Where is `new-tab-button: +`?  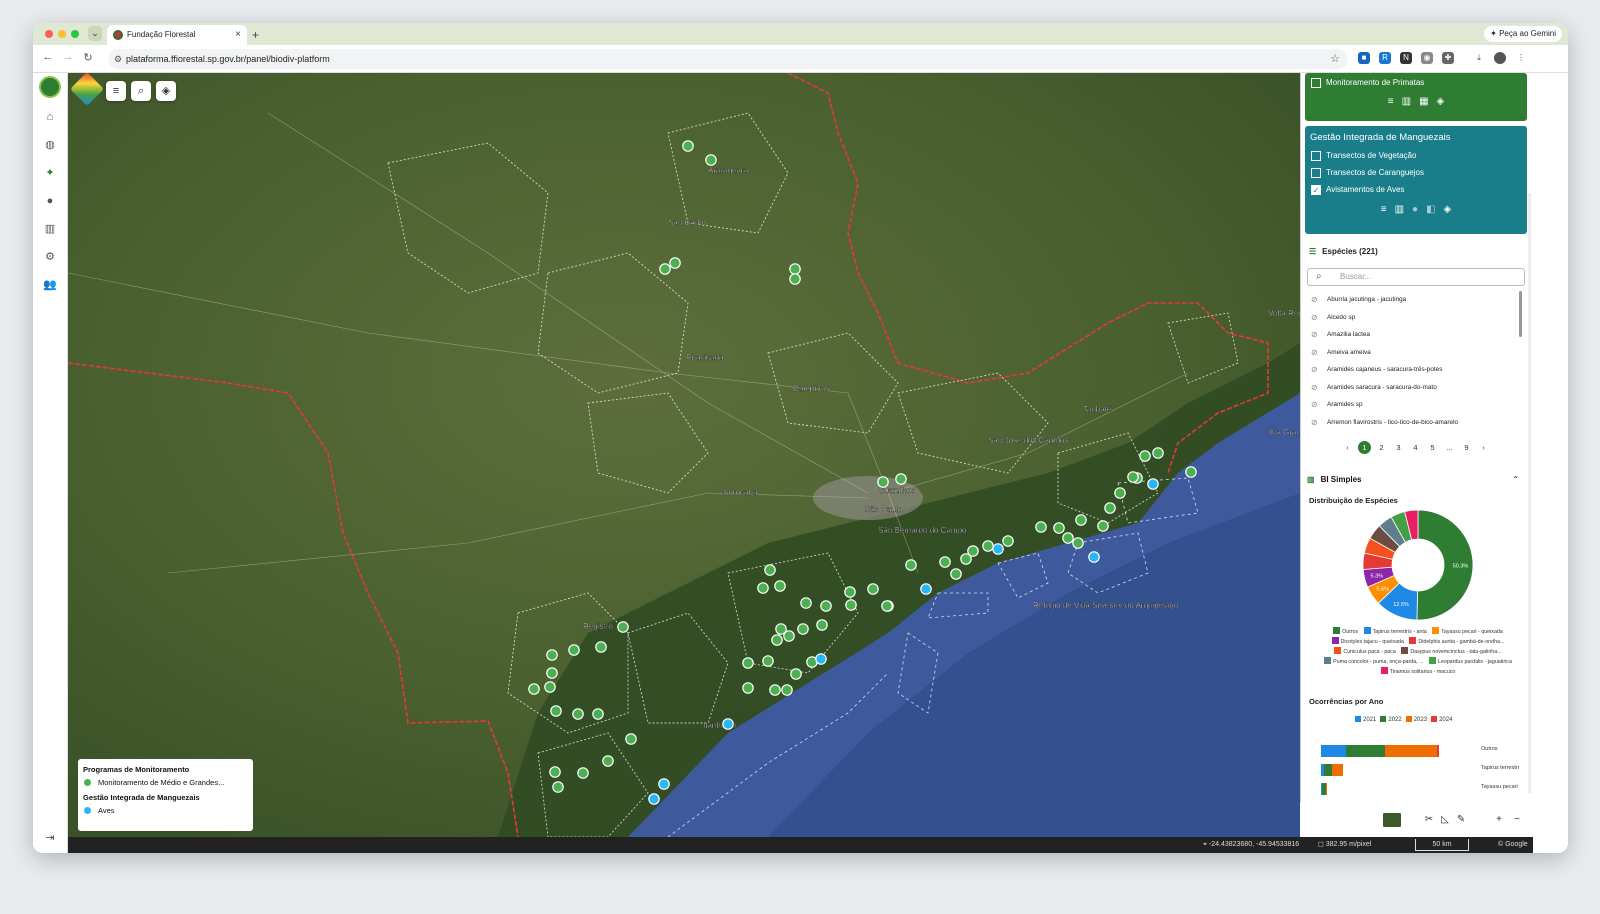
new-tab-button: + is located at coordinates (255, 35).